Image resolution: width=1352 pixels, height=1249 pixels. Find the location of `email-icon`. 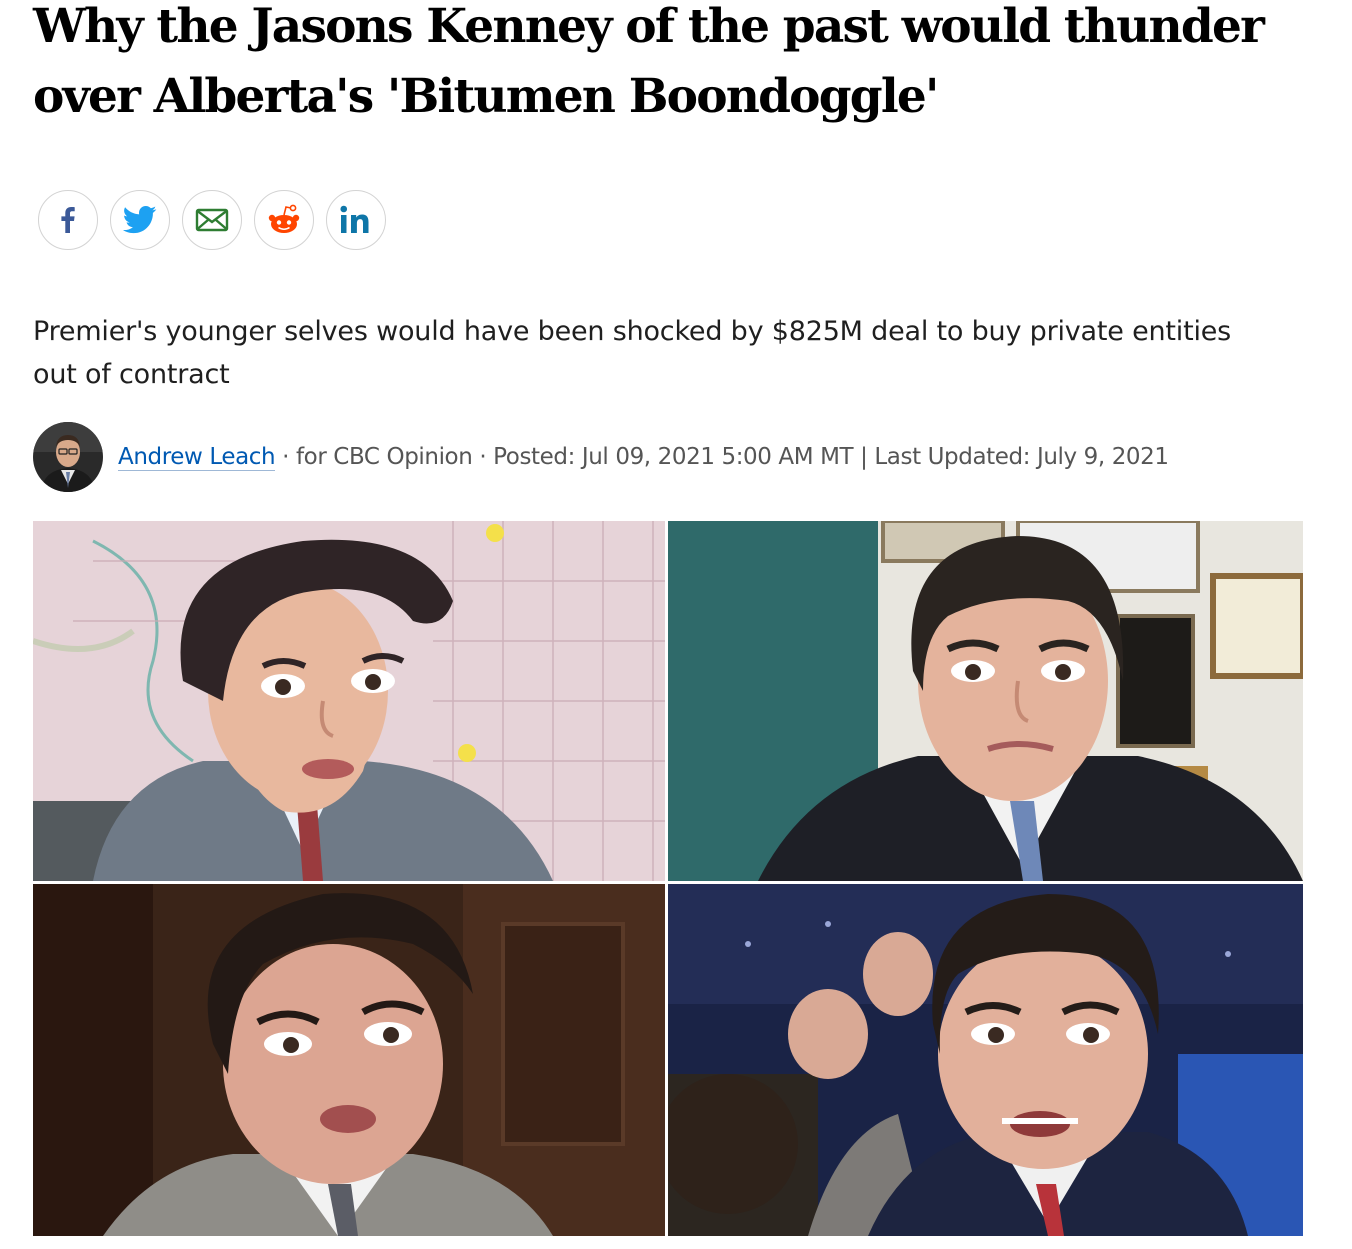

email-icon is located at coordinates (212, 220).